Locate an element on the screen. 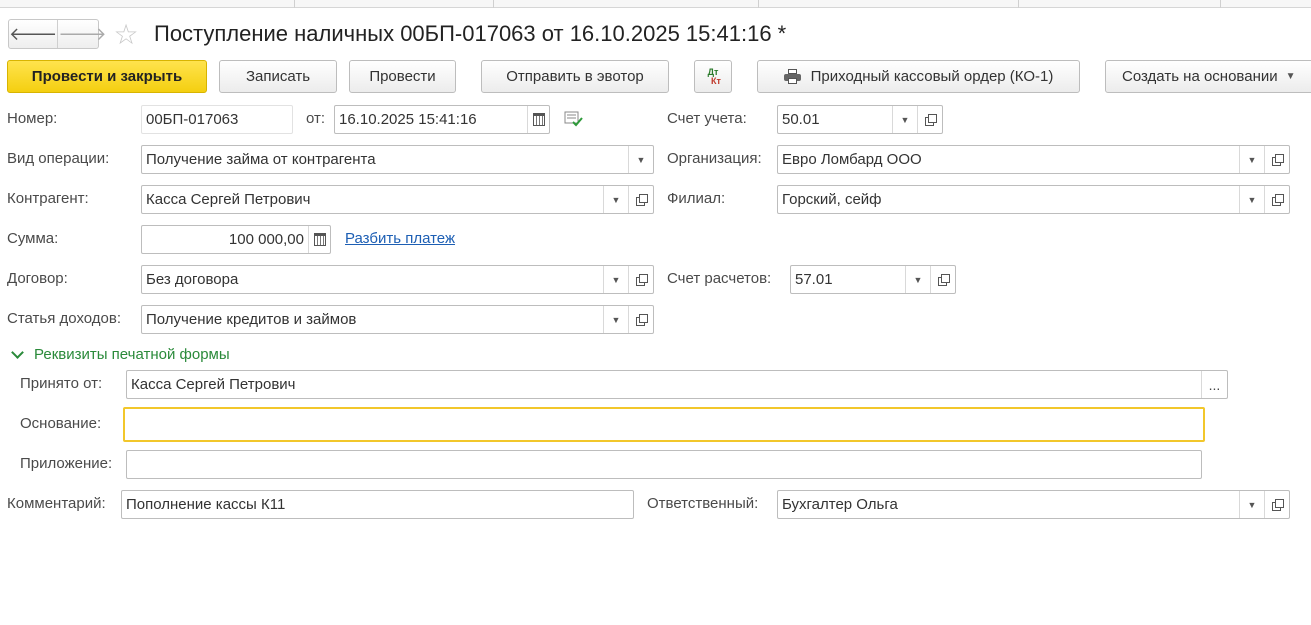  date-label: от: is located at coordinates (316, 118).